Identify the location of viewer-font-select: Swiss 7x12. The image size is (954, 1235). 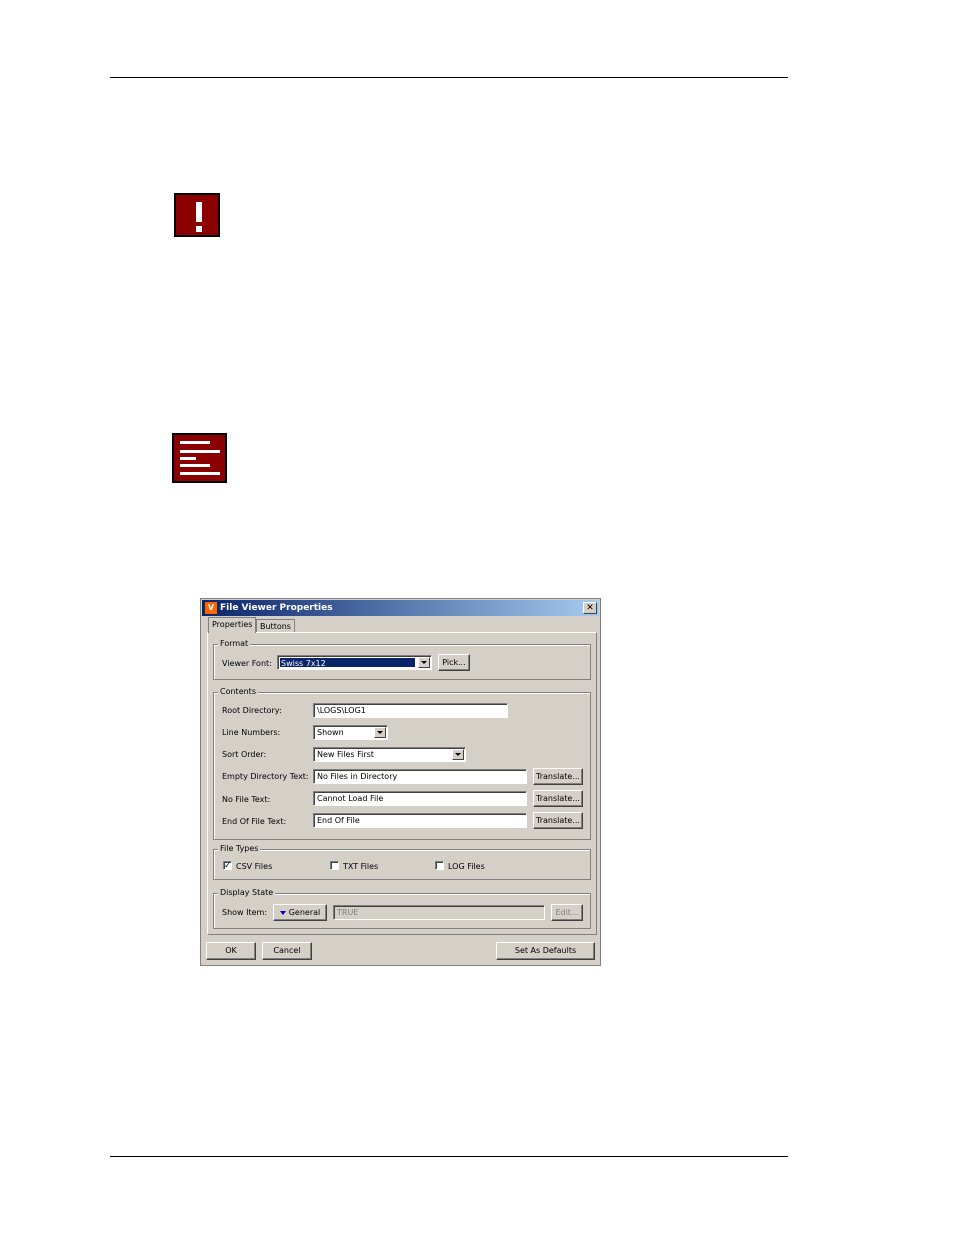
(354, 662).